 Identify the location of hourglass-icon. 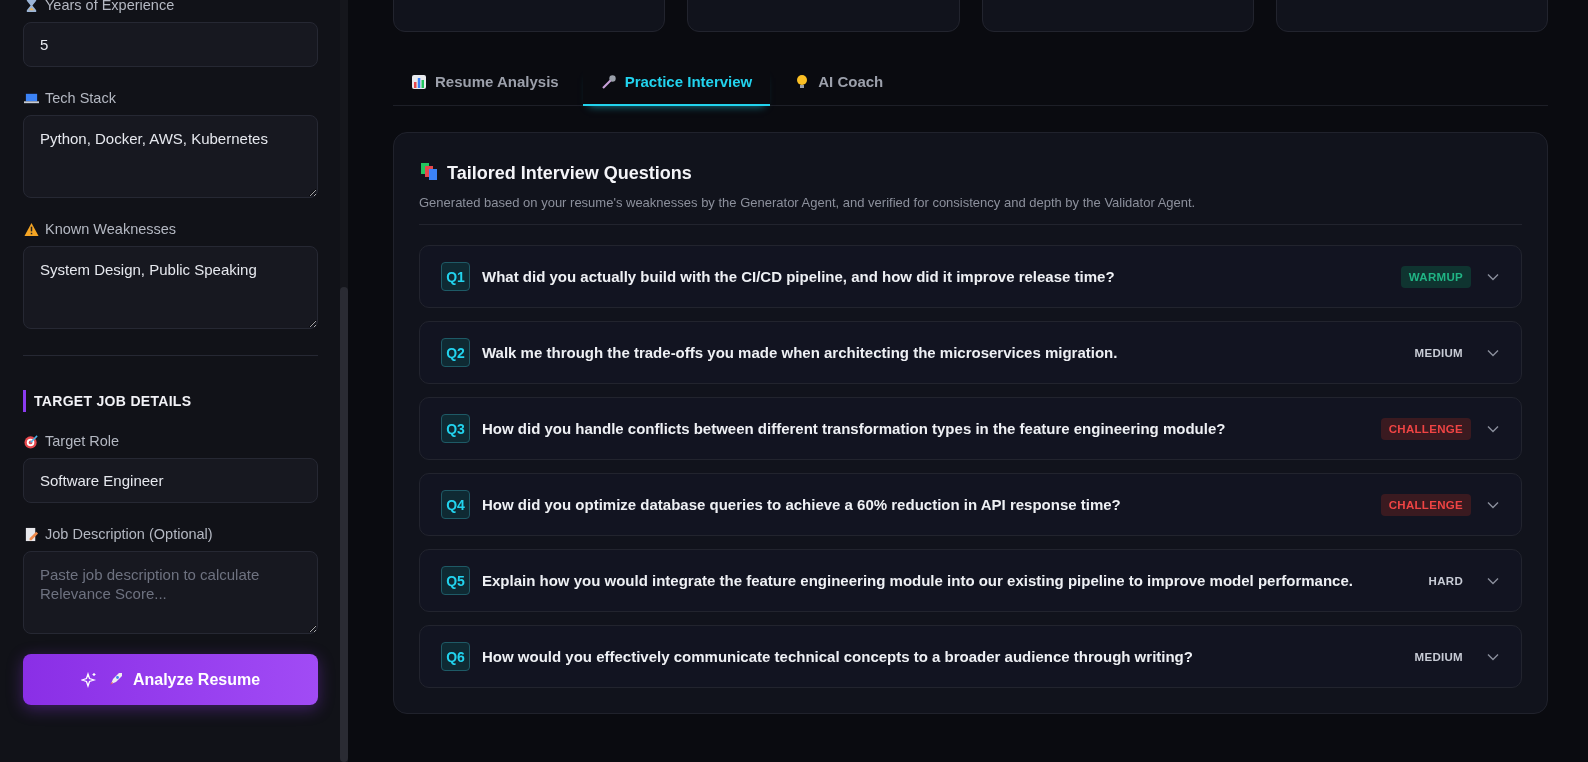
(31, 6).